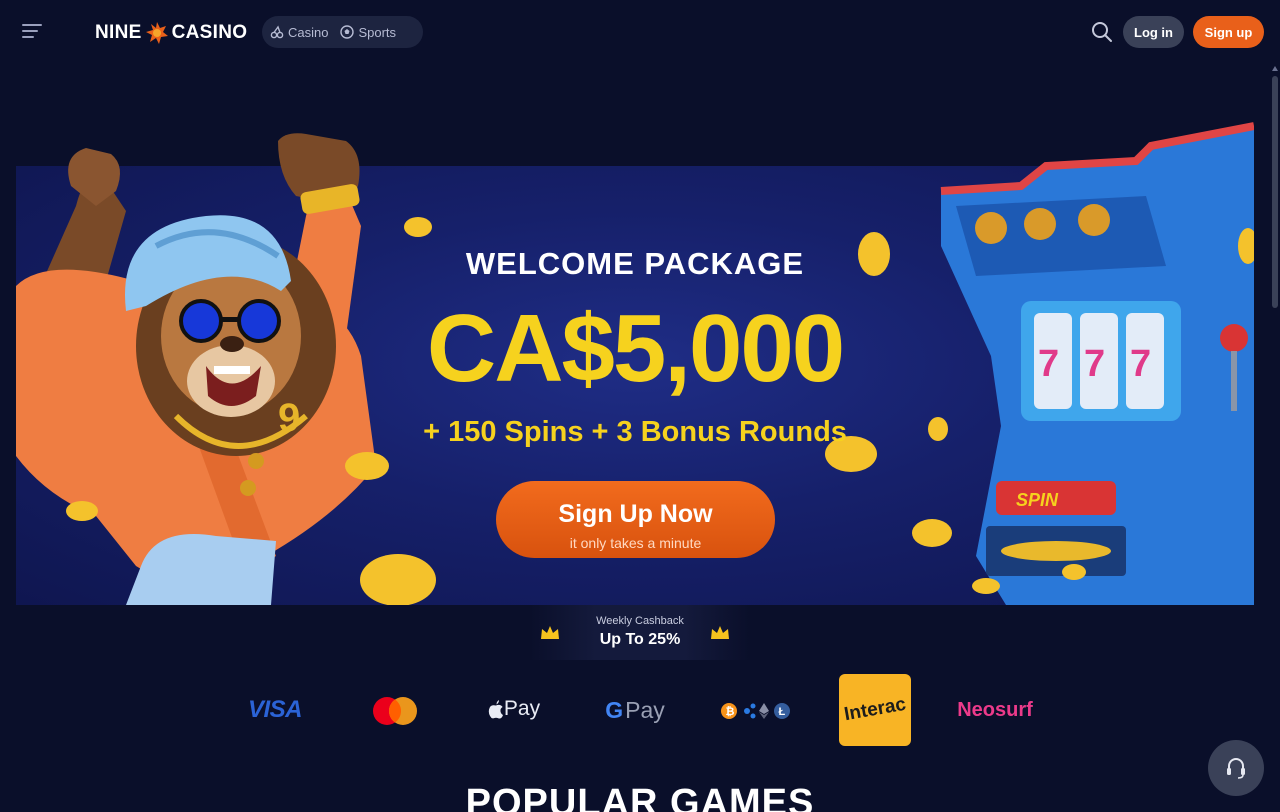 The width and height of the screenshot is (1280, 812). I want to click on google-pay-text: Pay, so click(645, 709).